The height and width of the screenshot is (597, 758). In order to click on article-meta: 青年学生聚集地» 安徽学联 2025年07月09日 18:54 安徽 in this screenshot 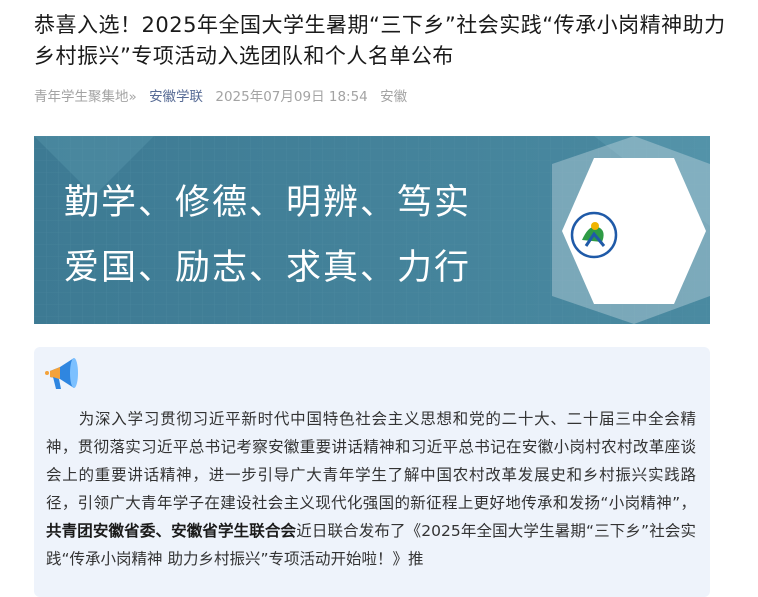, I will do `click(224, 95)`.